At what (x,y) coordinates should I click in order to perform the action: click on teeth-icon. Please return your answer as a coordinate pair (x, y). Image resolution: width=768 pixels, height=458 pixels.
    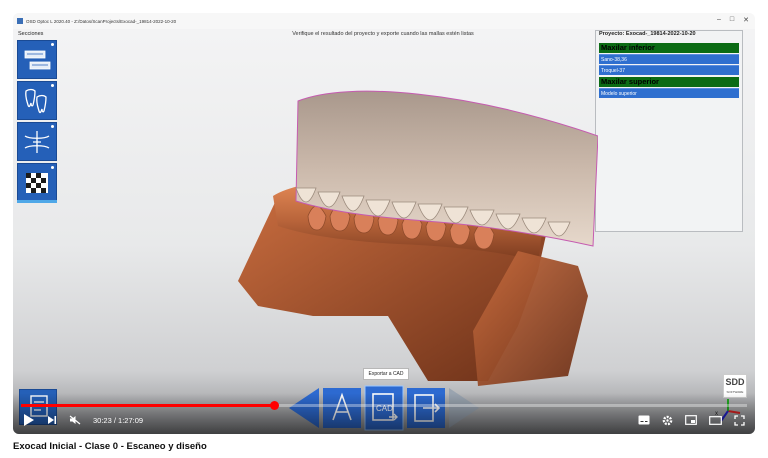
    Looking at the image, I should click on (36, 100).